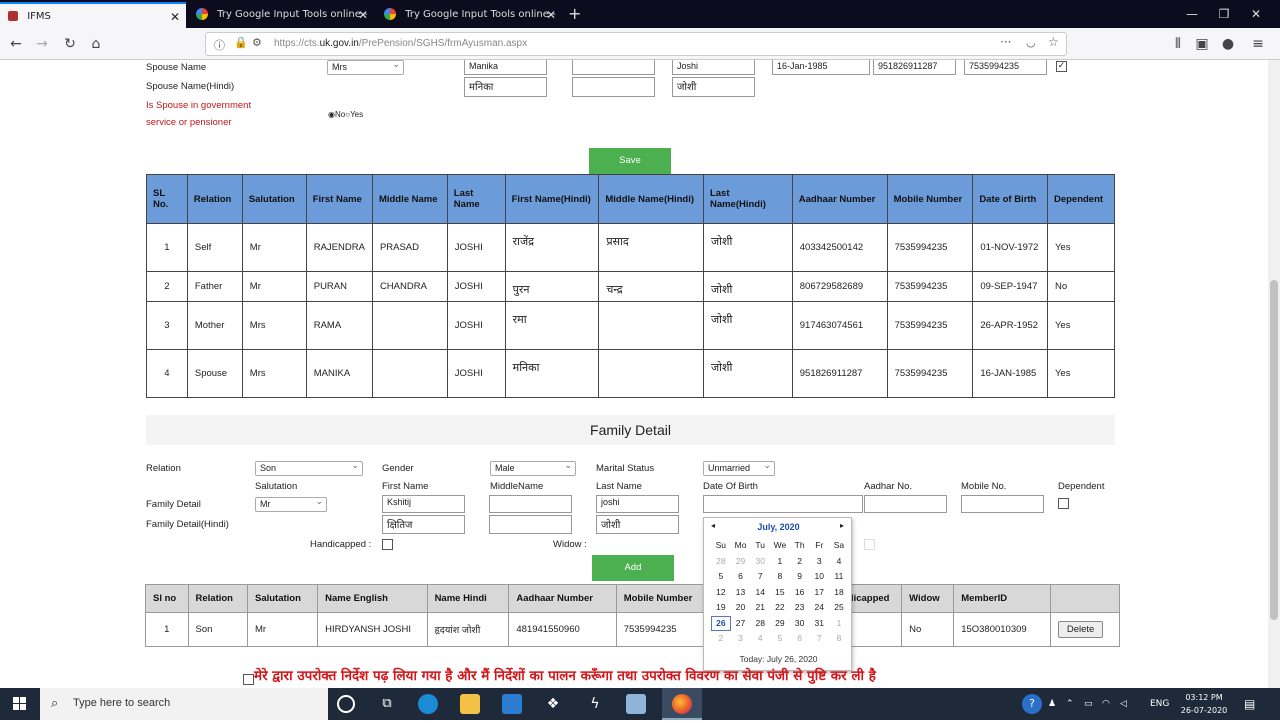  What do you see at coordinates (96, 44) in the screenshot?
I see `home-icon: ⌂` at bounding box center [96, 44].